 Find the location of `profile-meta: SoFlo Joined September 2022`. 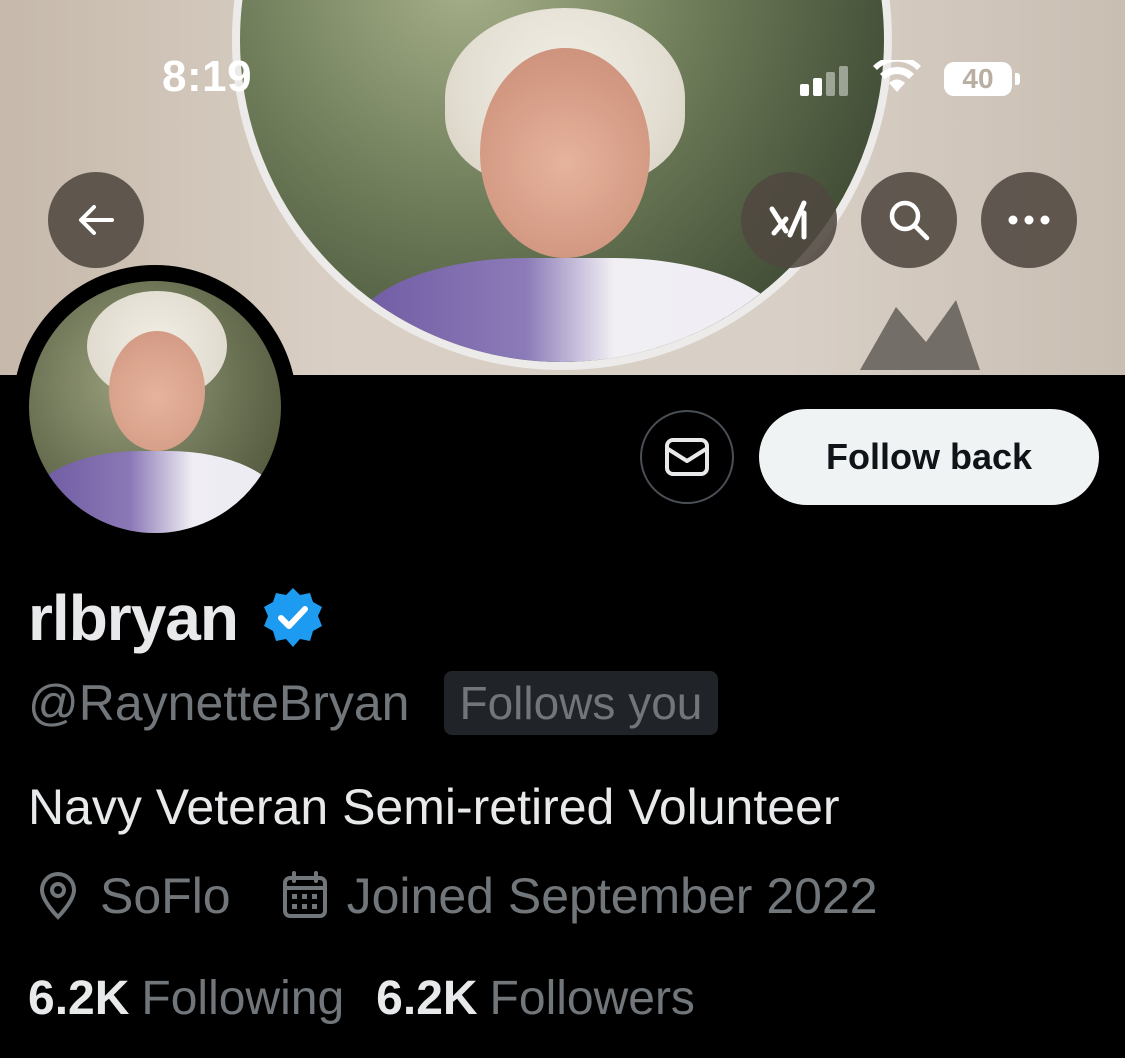

profile-meta: SoFlo Joined September 2022 is located at coordinates (455, 896).